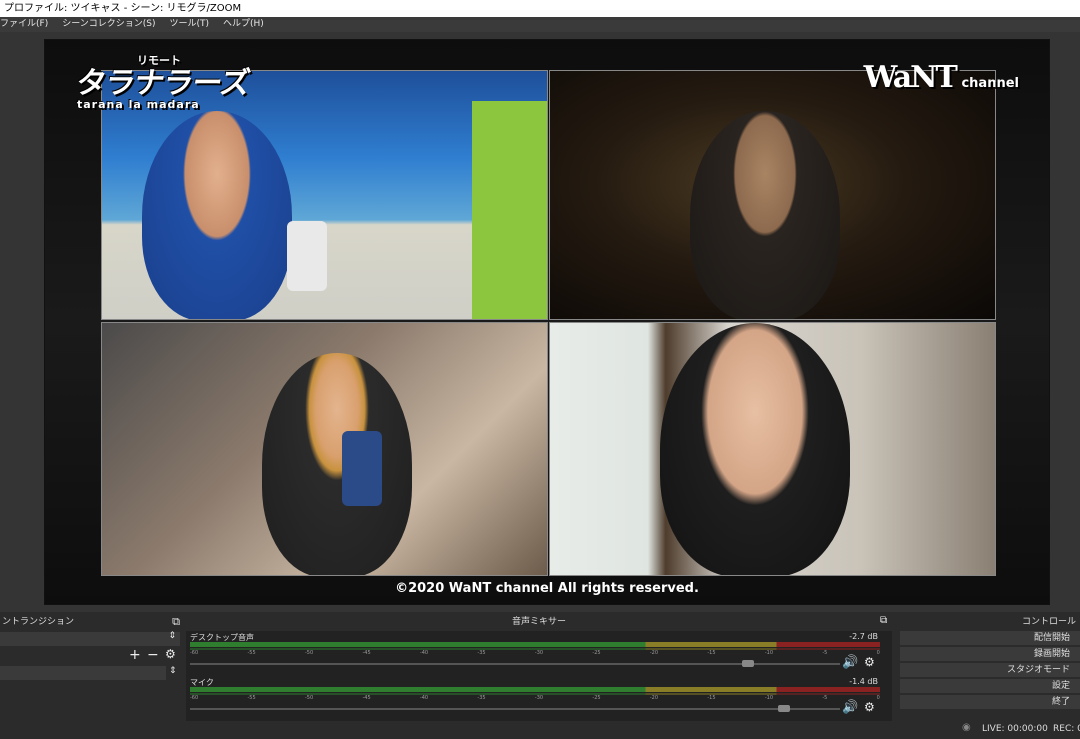  Describe the element at coordinates (990, 702) in the screenshot. I see `exit-button: 終了` at that location.